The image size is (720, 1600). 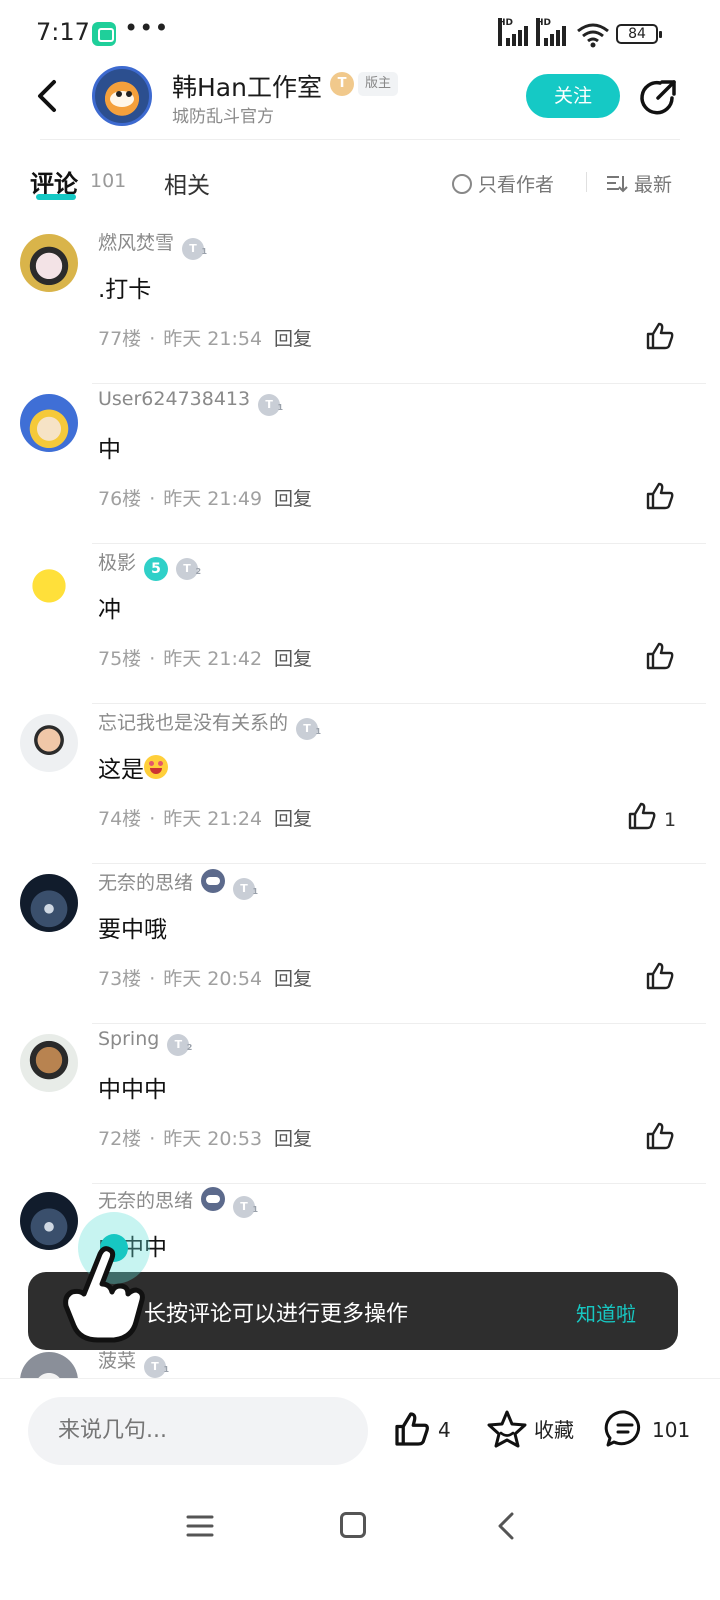 What do you see at coordinates (122, 96) in the screenshot?
I see `author-avatar` at bounding box center [122, 96].